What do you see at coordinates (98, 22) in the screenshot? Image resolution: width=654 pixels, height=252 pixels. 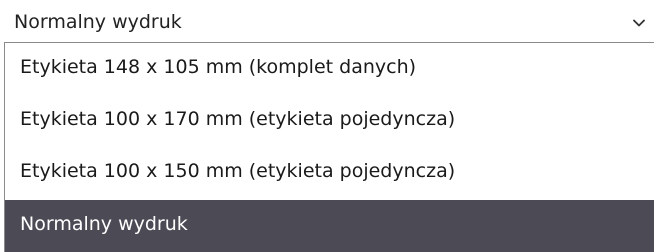 I see `select-current-value: Normalny wydruk` at bounding box center [98, 22].